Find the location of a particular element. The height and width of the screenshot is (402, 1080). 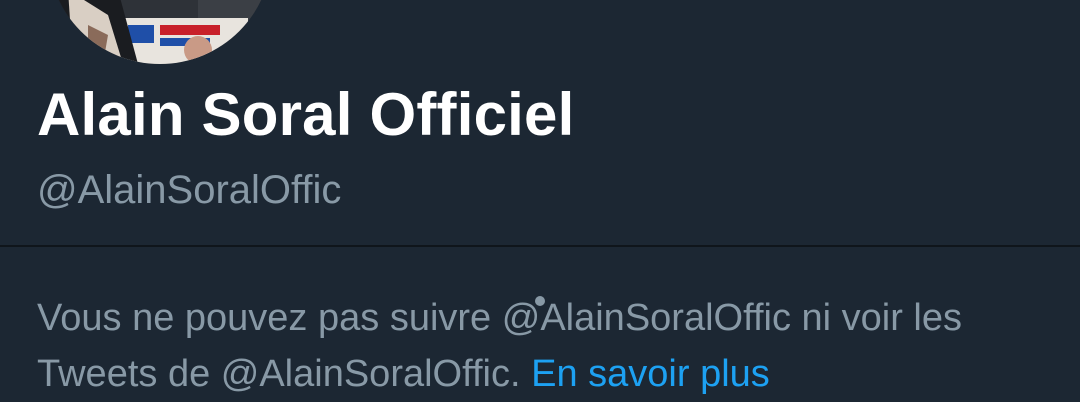

scroll-indicator-dot is located at coordinates (540, 301).